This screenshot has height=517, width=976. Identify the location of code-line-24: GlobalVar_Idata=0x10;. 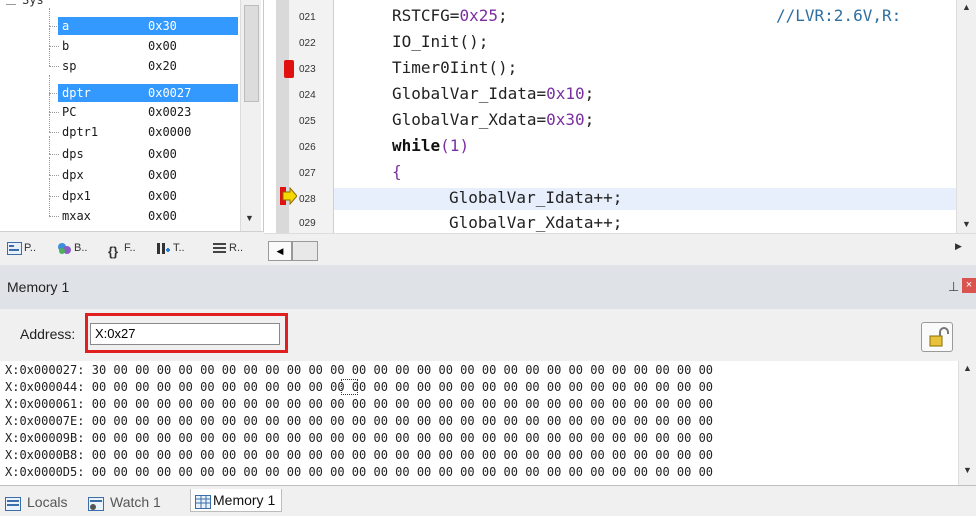
(493, 93).